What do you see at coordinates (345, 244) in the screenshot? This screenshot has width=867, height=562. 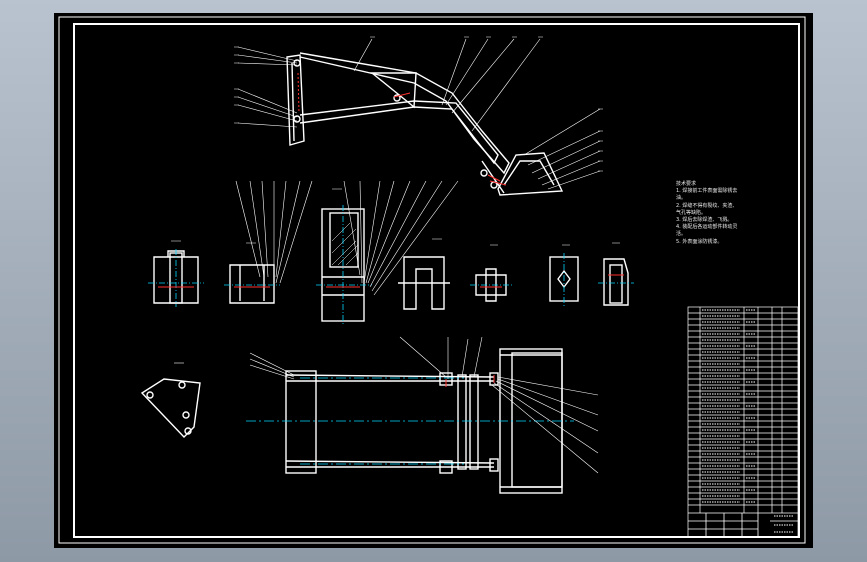 I see `detail-hatching` at bounding box center [345, 244].